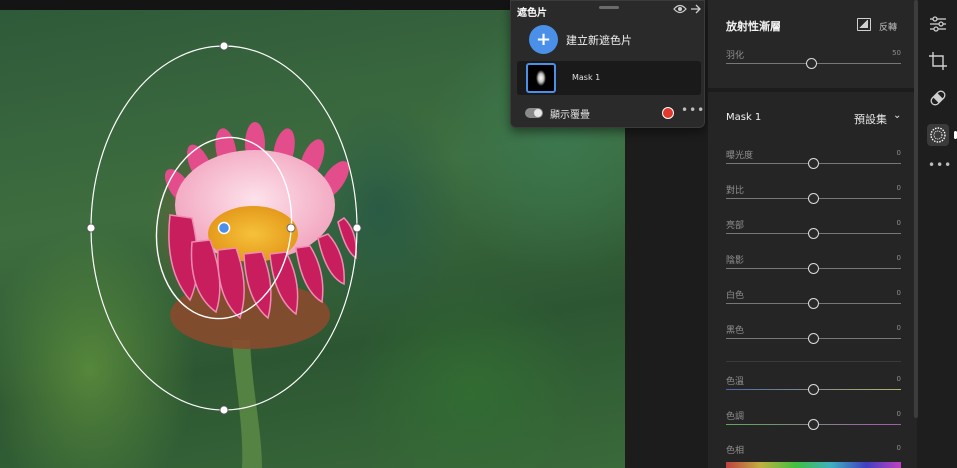 This screenshot has height=468, width=957. I want to click on show-overlay-label: 顯示覆疊, so click(570, 115).